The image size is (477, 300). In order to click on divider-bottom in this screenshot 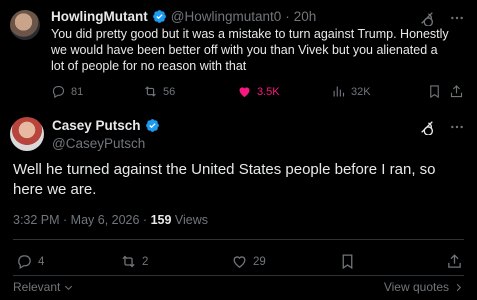, I will do `click(238, 275)`.